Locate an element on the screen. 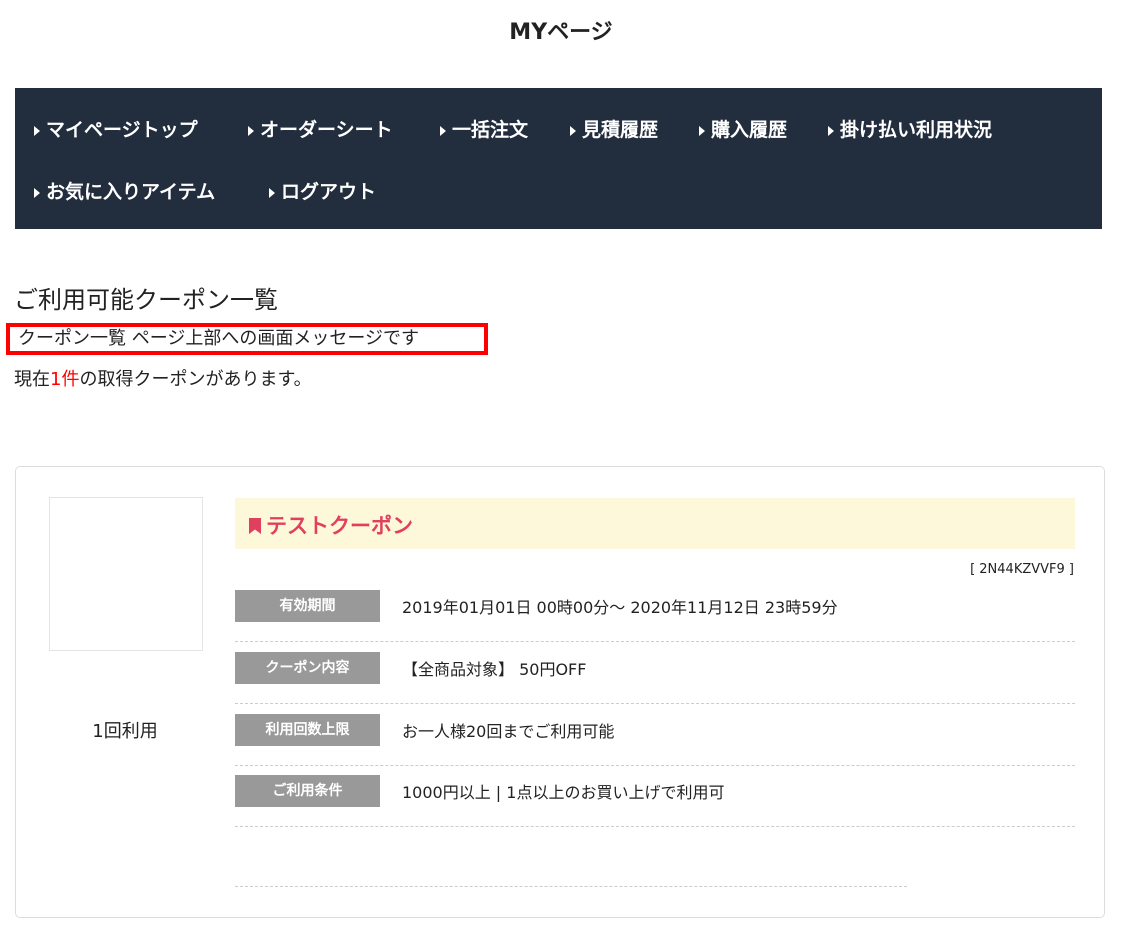 Image resolution: width=1122 pixels, height=937 pixels. row-value: 2019年01月01日 00時00分～ 2020年11月12日 23時59分 is located at coordinates (620, 607).